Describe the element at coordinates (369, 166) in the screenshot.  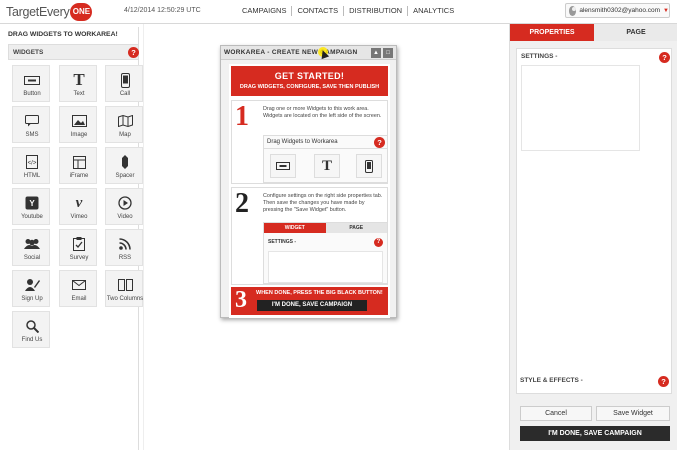
I see `phone-icon` at that location.